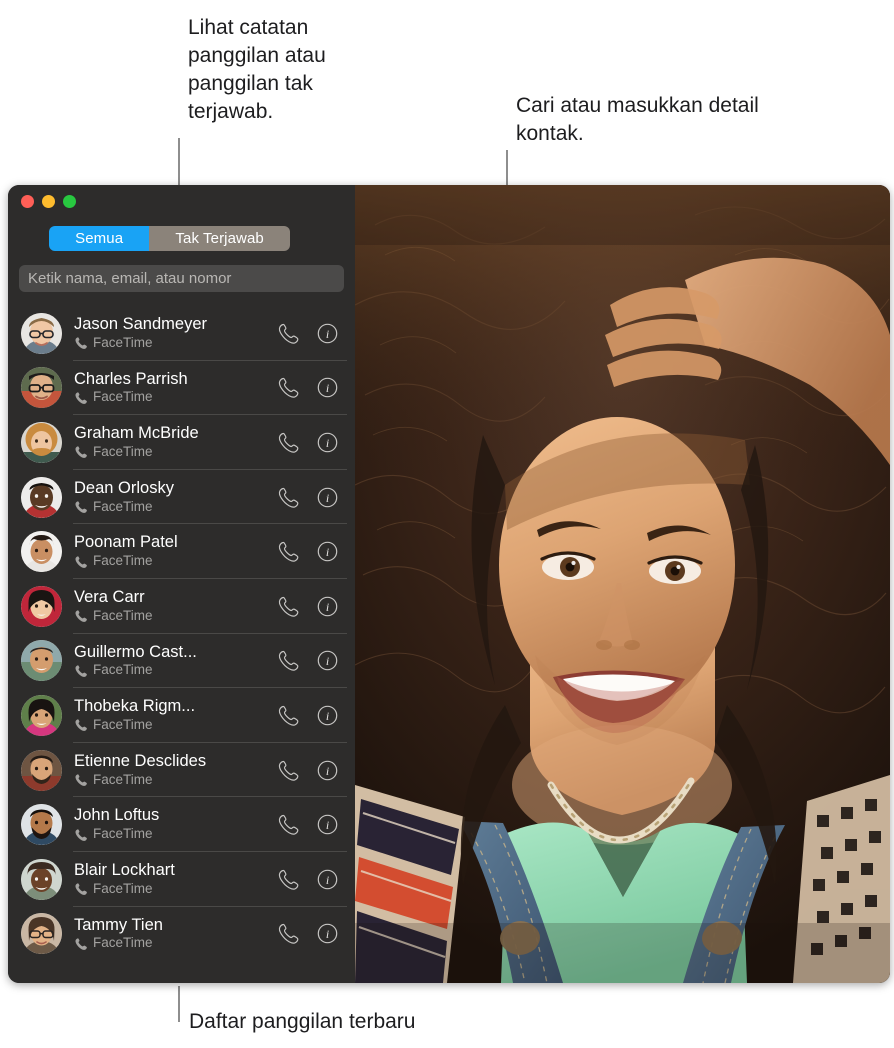 This screenshot has width=894, height=1048. Describe the element at coordinates (140, 324) in the screenshot. I see `contact-name: Jason Sandmeyer` at that location.